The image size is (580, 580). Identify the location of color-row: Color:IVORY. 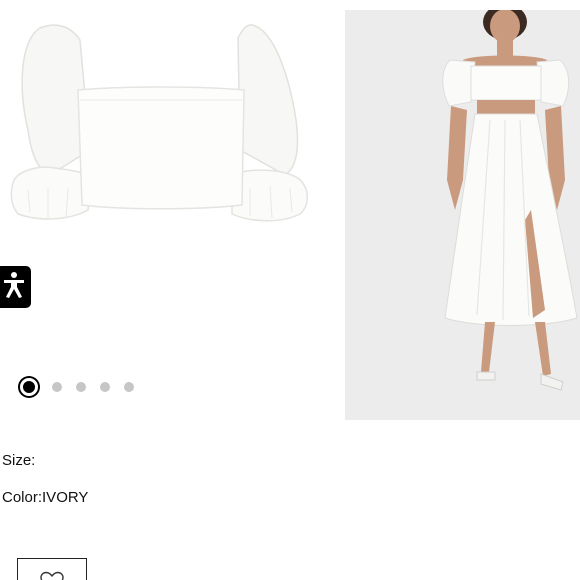
(45, 497).